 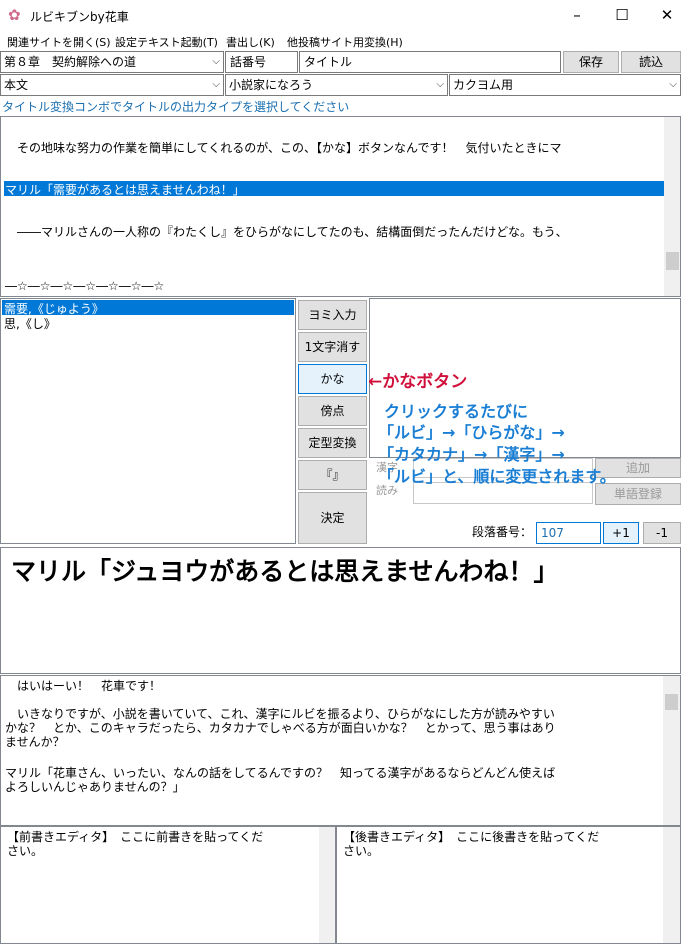 What do you see at coordinates (568, 533) in the screenshot?
I see `paragraph-number-field: 107` at bounding box center [568, 533].